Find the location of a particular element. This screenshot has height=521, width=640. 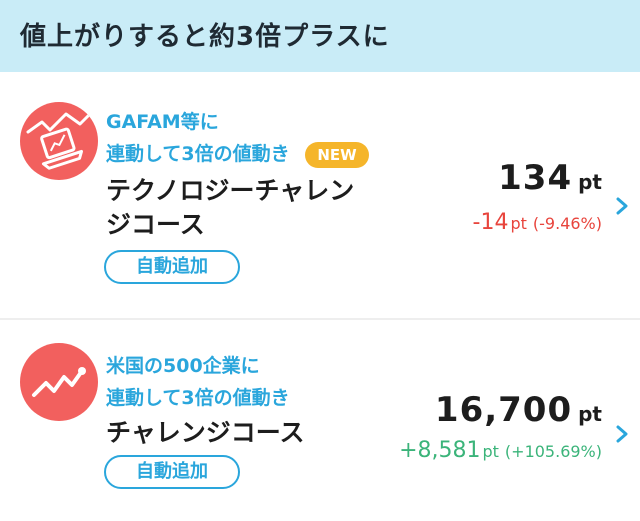

points-change: -14 pt (-9.46%) is located at coordinates (537, 222).